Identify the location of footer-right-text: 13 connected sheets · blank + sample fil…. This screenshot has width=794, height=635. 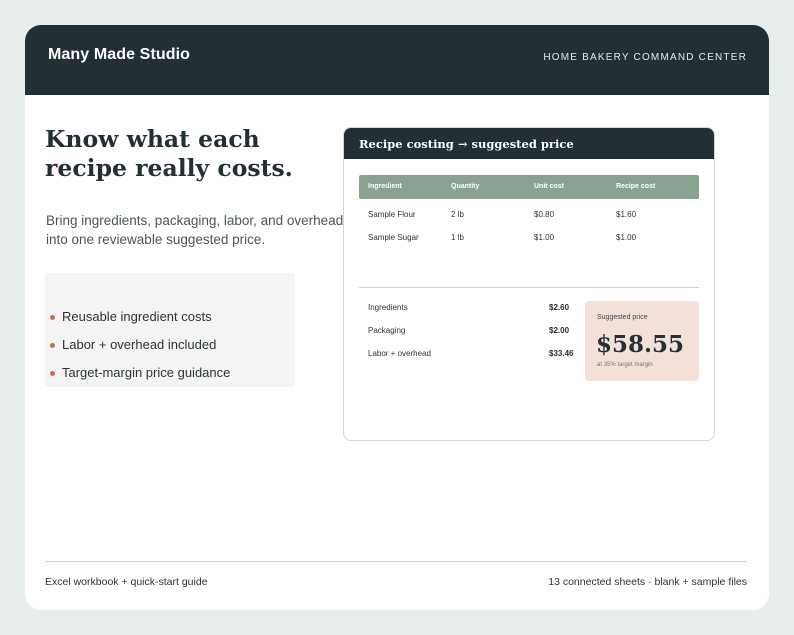
(647, 582).